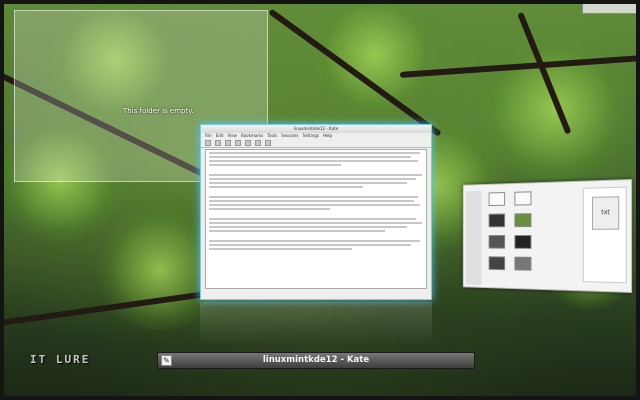 The image size is (640, 400). What do you see at coordinates (605, 213) in the screenshot?
I see `text-file-icon: txt` at bounding box center [605, 213].